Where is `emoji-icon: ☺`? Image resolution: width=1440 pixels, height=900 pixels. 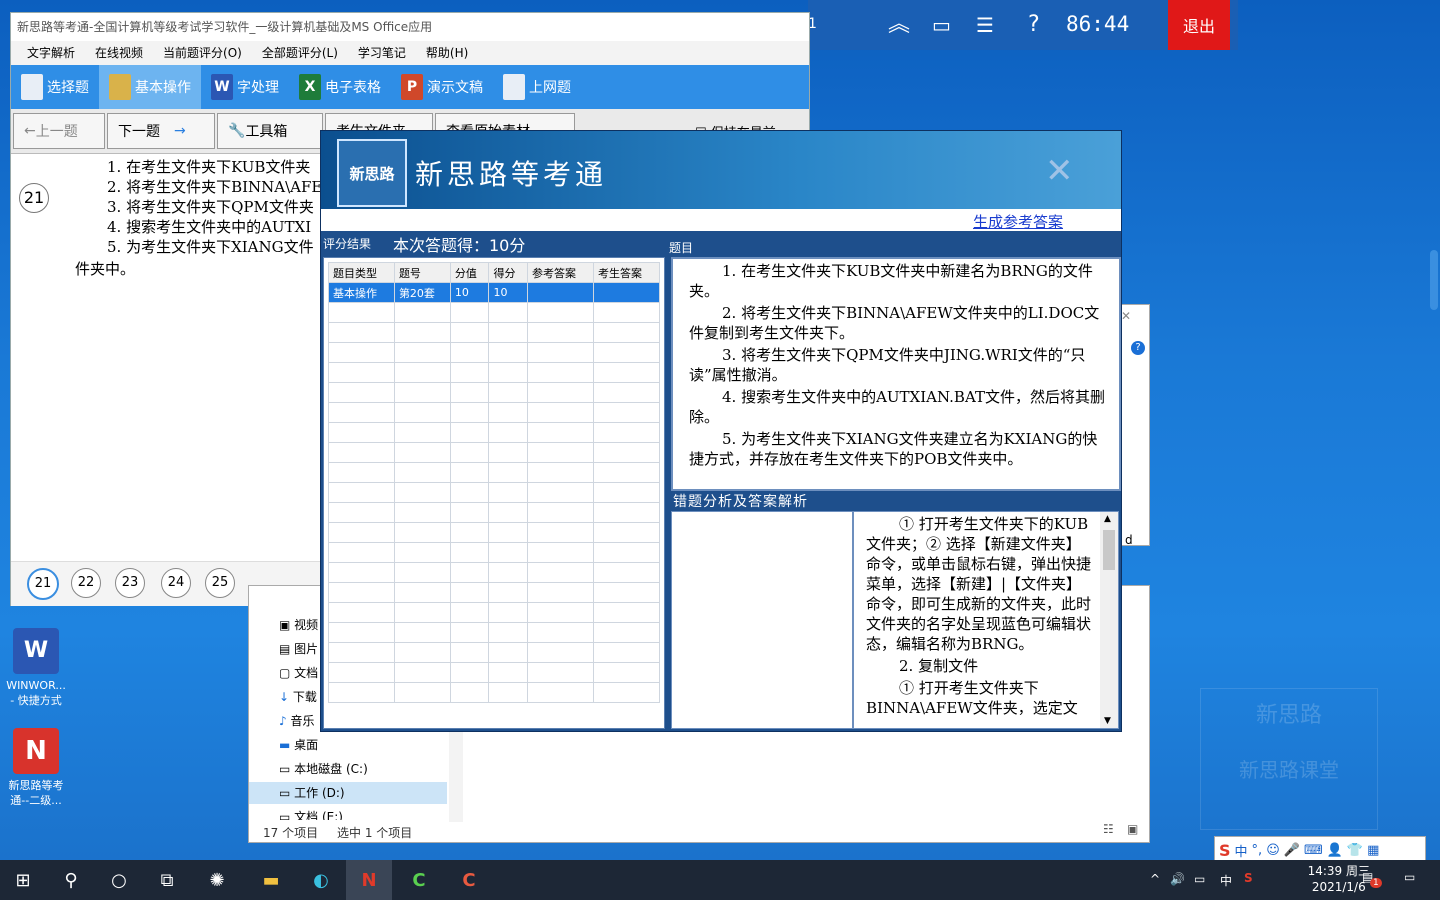 emoji-icon: ☺ is located at coordinates (1273, 850).